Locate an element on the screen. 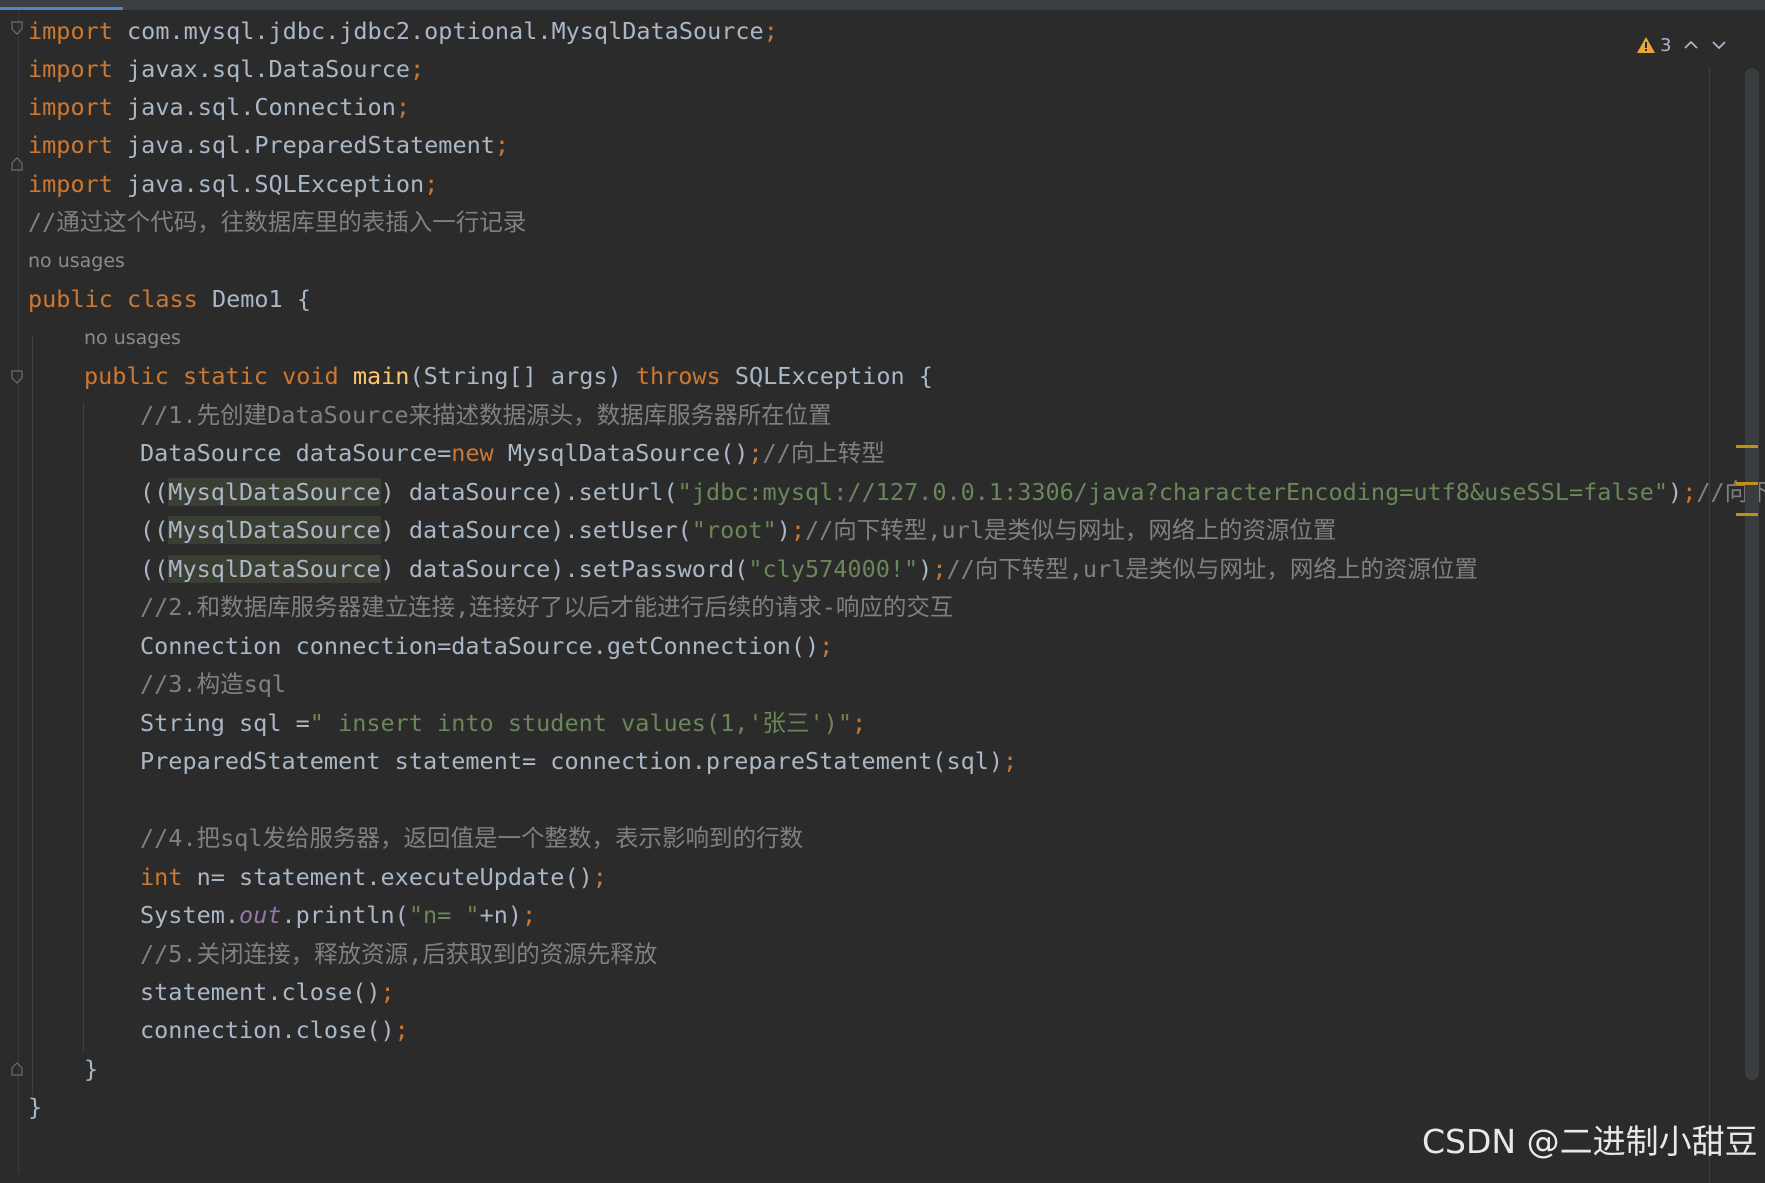 The image size is (1765, 1183). code-line-method-close: } is located at coordinates (91, 1069).